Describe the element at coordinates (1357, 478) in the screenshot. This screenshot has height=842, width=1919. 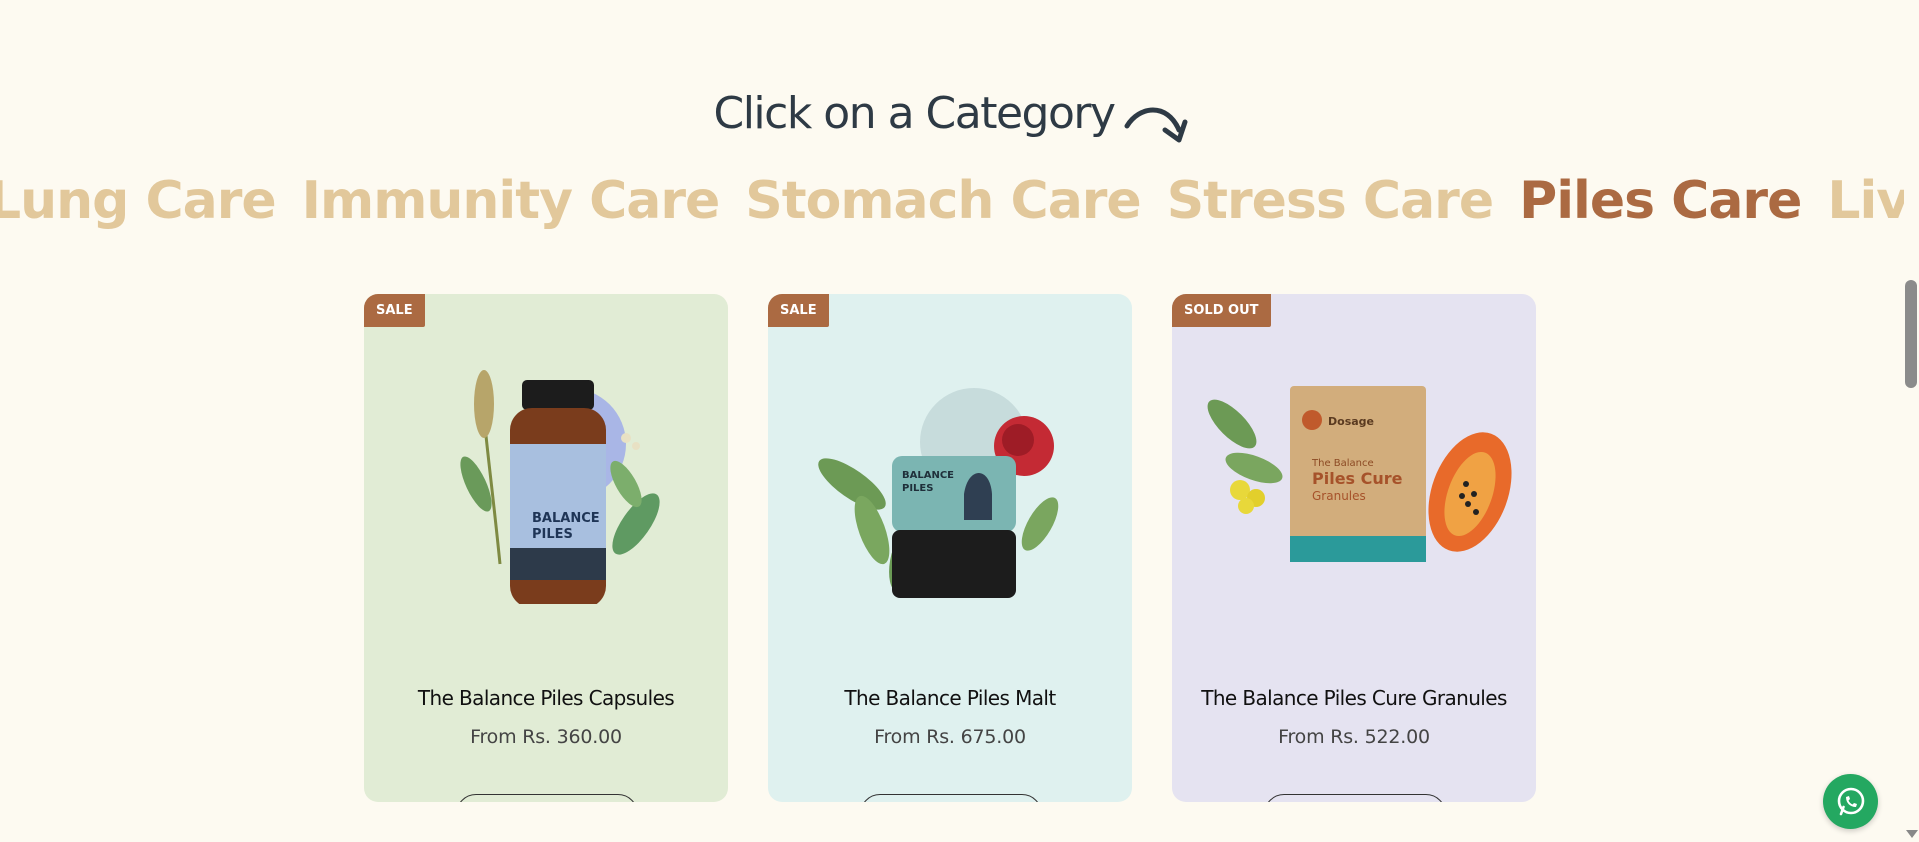
I see `svg-text: Piles Cure` at that location.